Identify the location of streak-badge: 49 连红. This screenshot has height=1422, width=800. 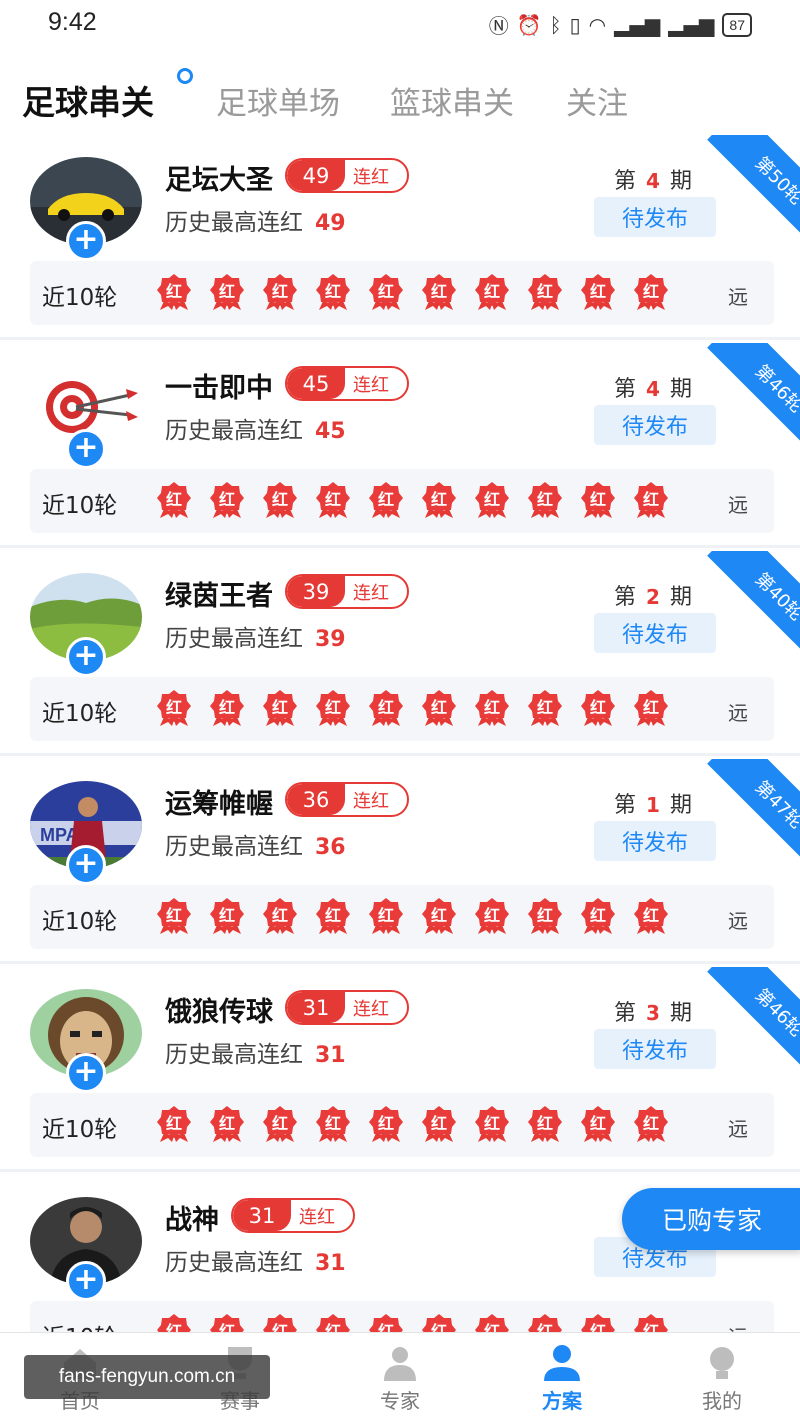
(347, 175).